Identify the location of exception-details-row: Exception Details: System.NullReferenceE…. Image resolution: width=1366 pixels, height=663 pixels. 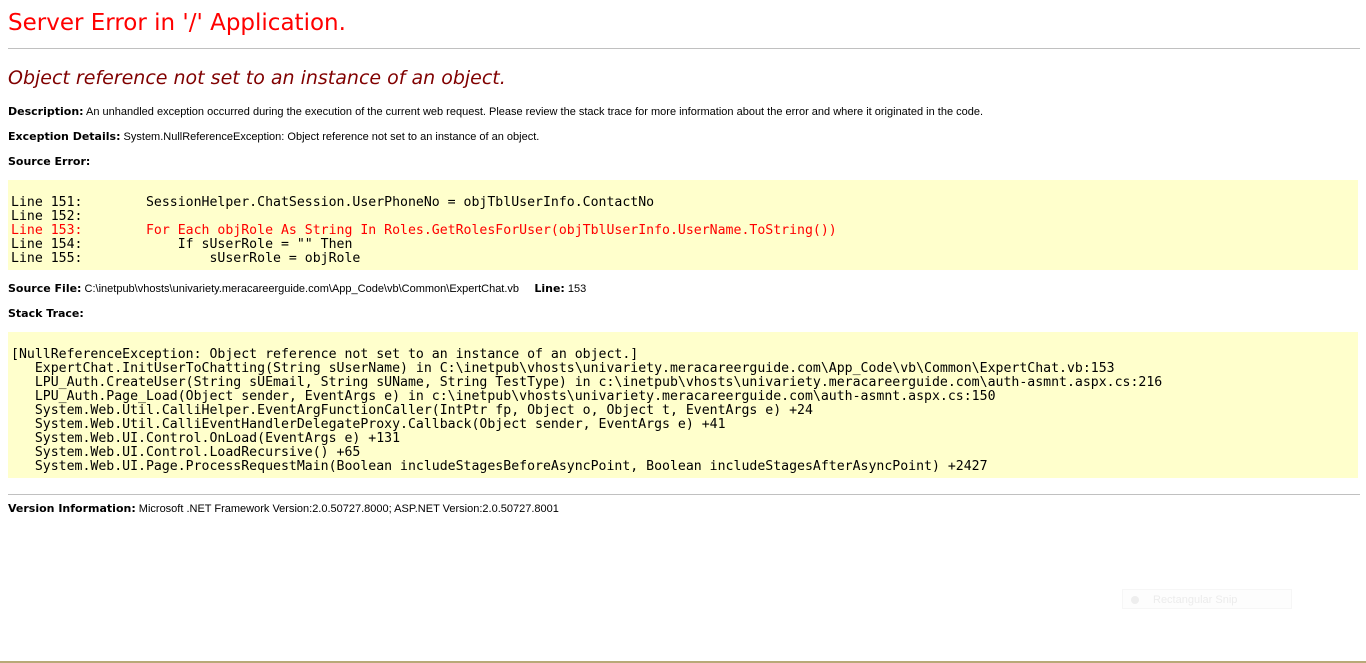
(273, 137).